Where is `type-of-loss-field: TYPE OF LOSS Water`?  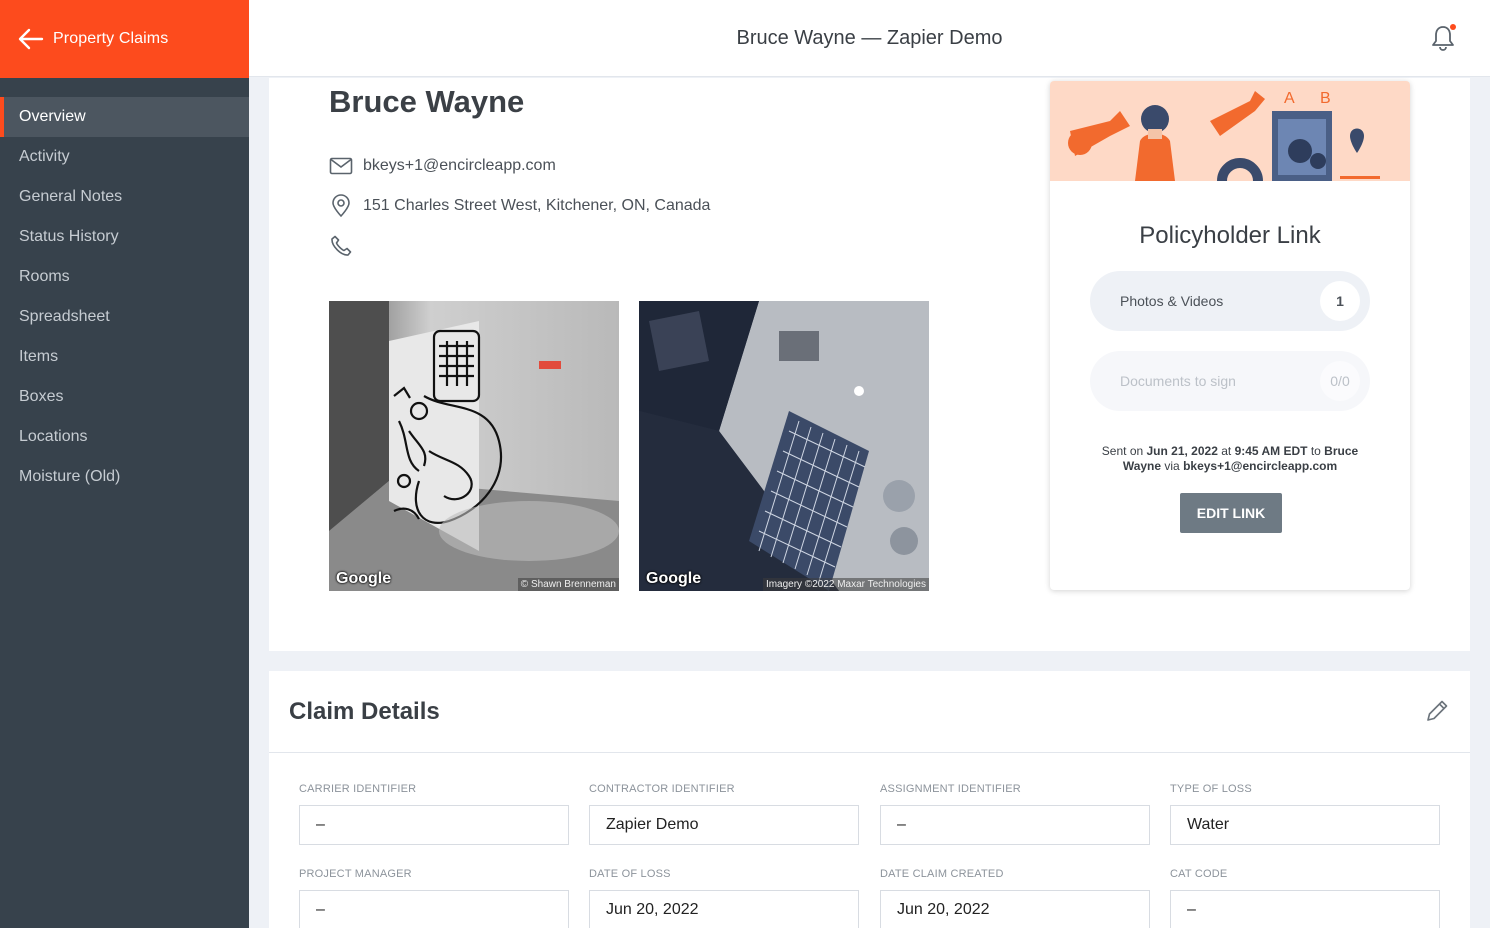
type-of-loss-field: TYPE OF LOSS Water is located at coordinates (1305, 814).